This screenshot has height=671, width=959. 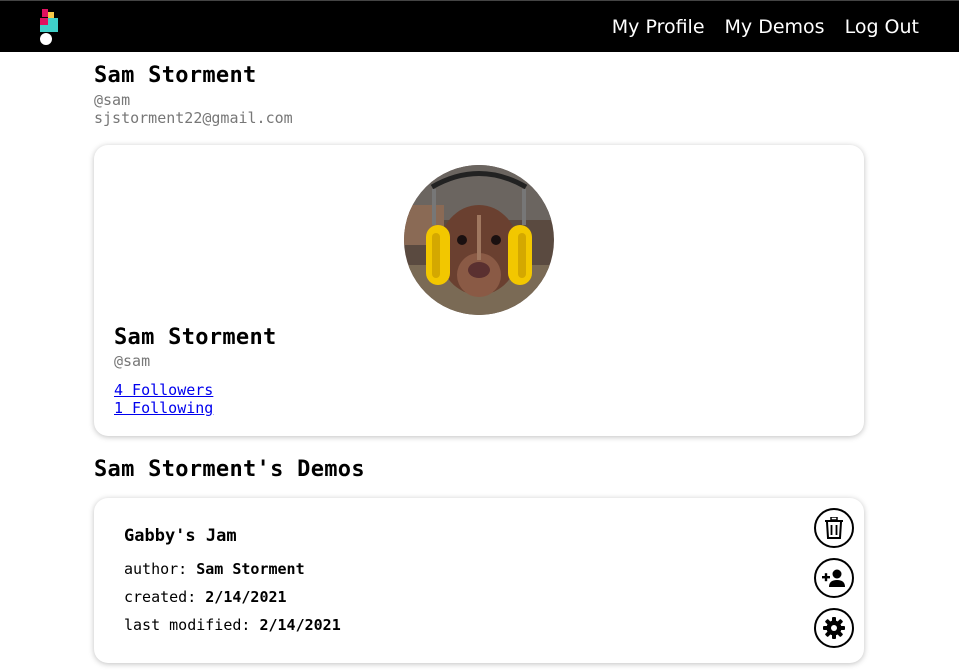 I want to click on follow-links: 4 Followers 1 Following, so click(x=163, y=399).